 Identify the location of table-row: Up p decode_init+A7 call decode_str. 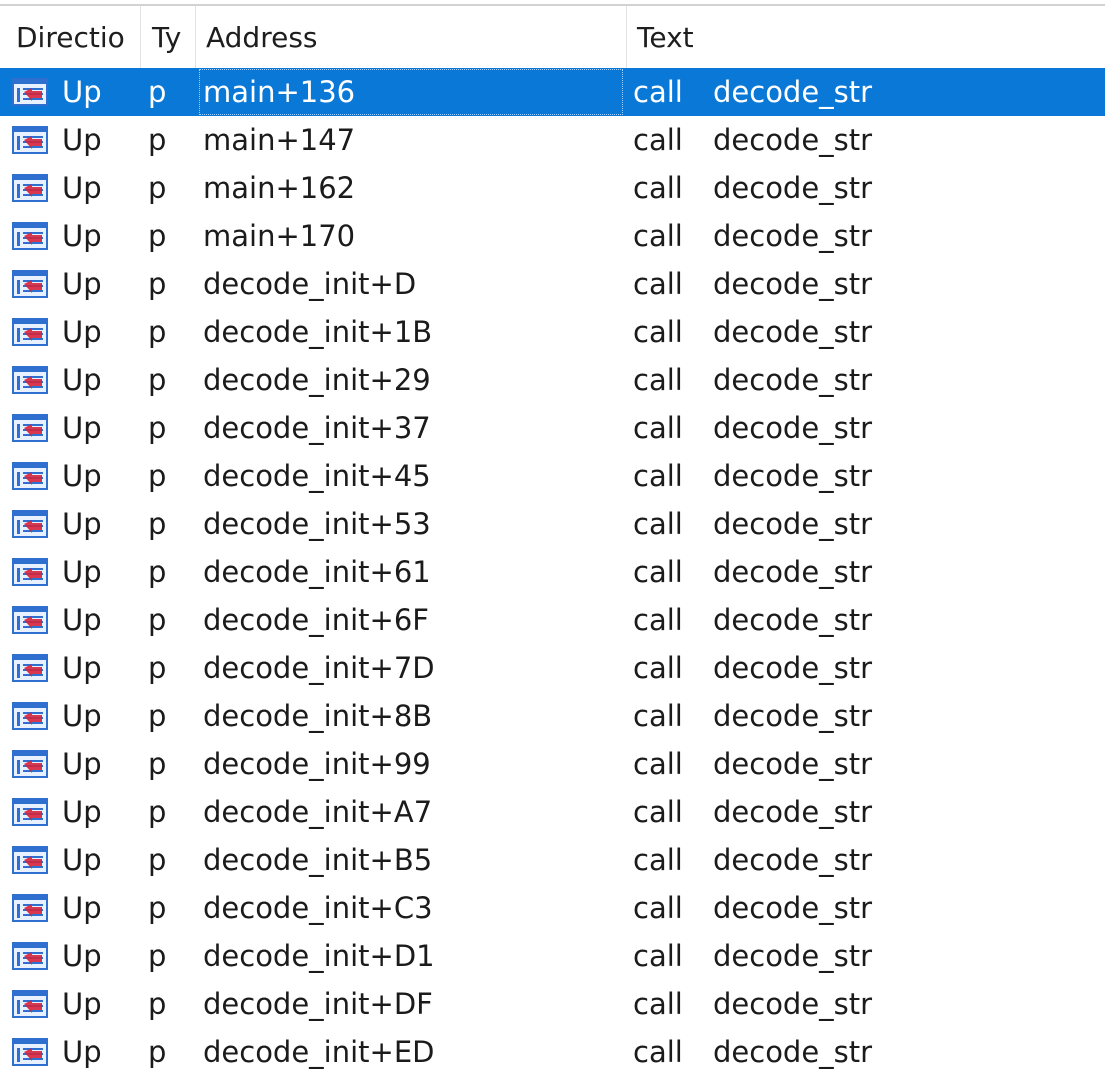
(552, 812).